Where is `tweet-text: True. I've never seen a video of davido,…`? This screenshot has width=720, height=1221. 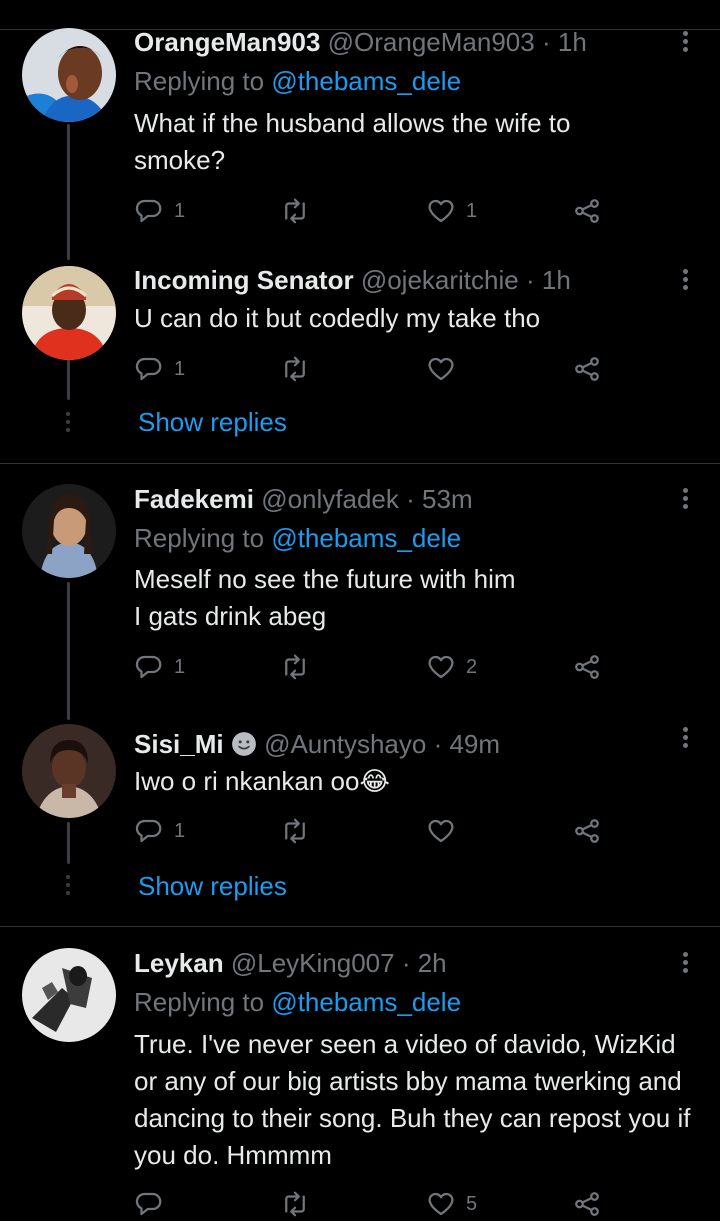
tweet-text: True. I've never seen a video of davido,… is located at coordinates (412, 1099).